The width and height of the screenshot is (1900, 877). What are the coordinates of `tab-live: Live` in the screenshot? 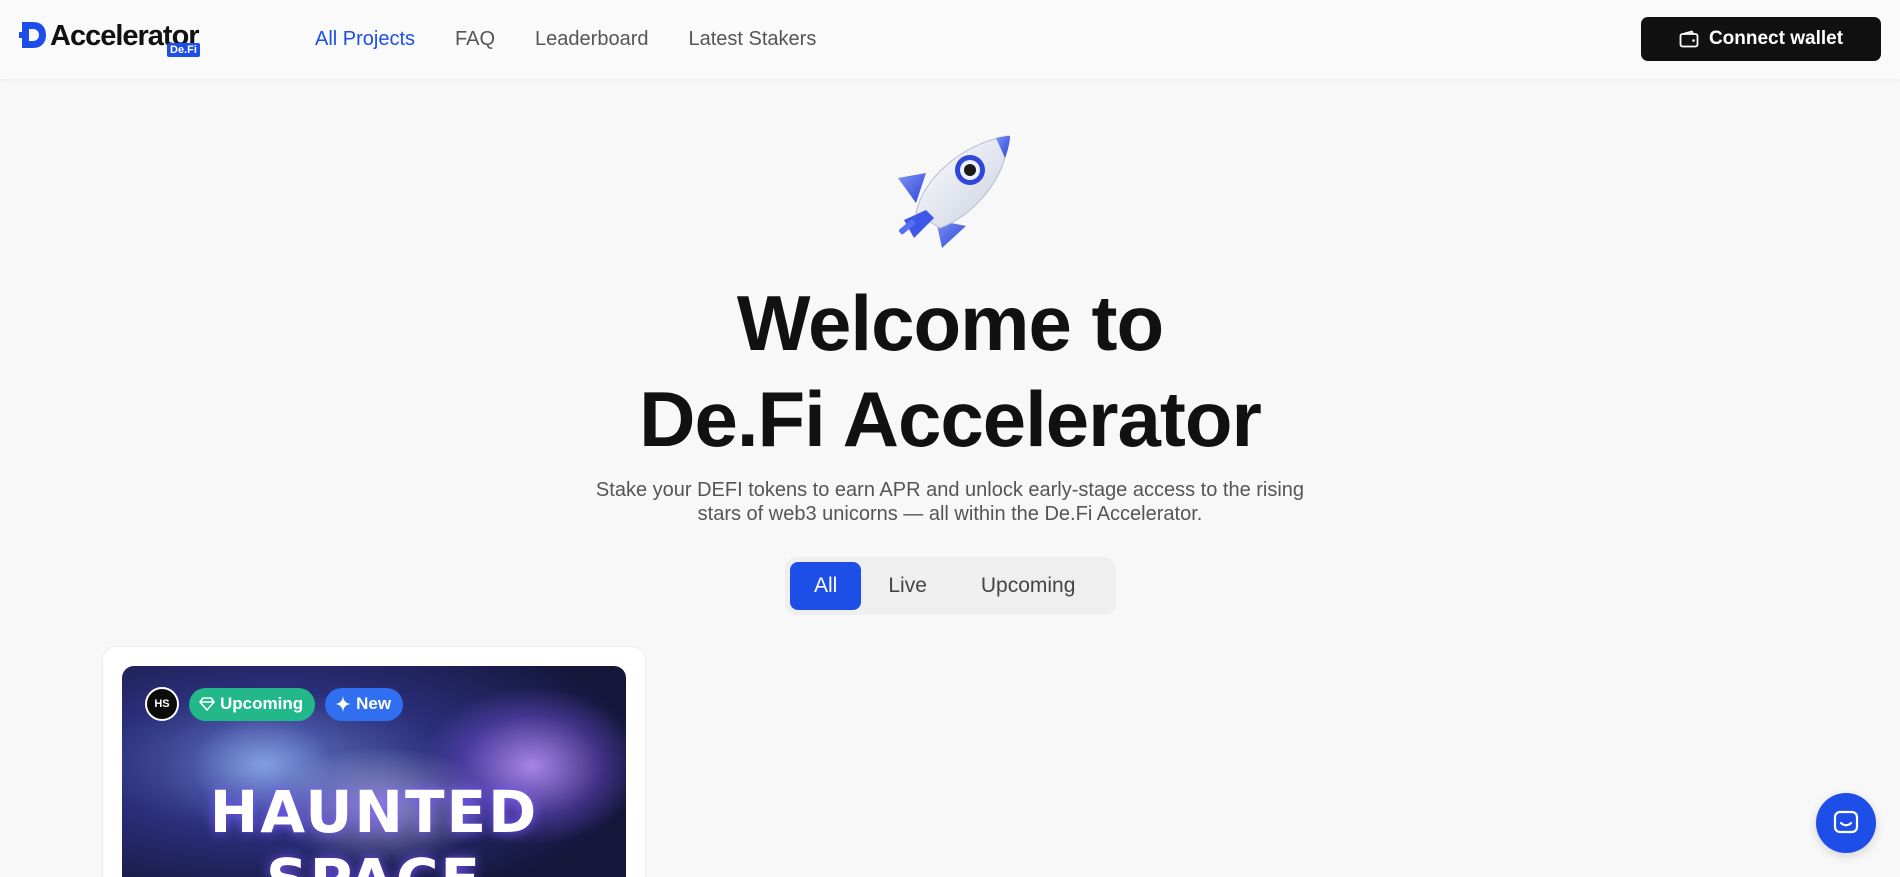 It's located at (907, 586).